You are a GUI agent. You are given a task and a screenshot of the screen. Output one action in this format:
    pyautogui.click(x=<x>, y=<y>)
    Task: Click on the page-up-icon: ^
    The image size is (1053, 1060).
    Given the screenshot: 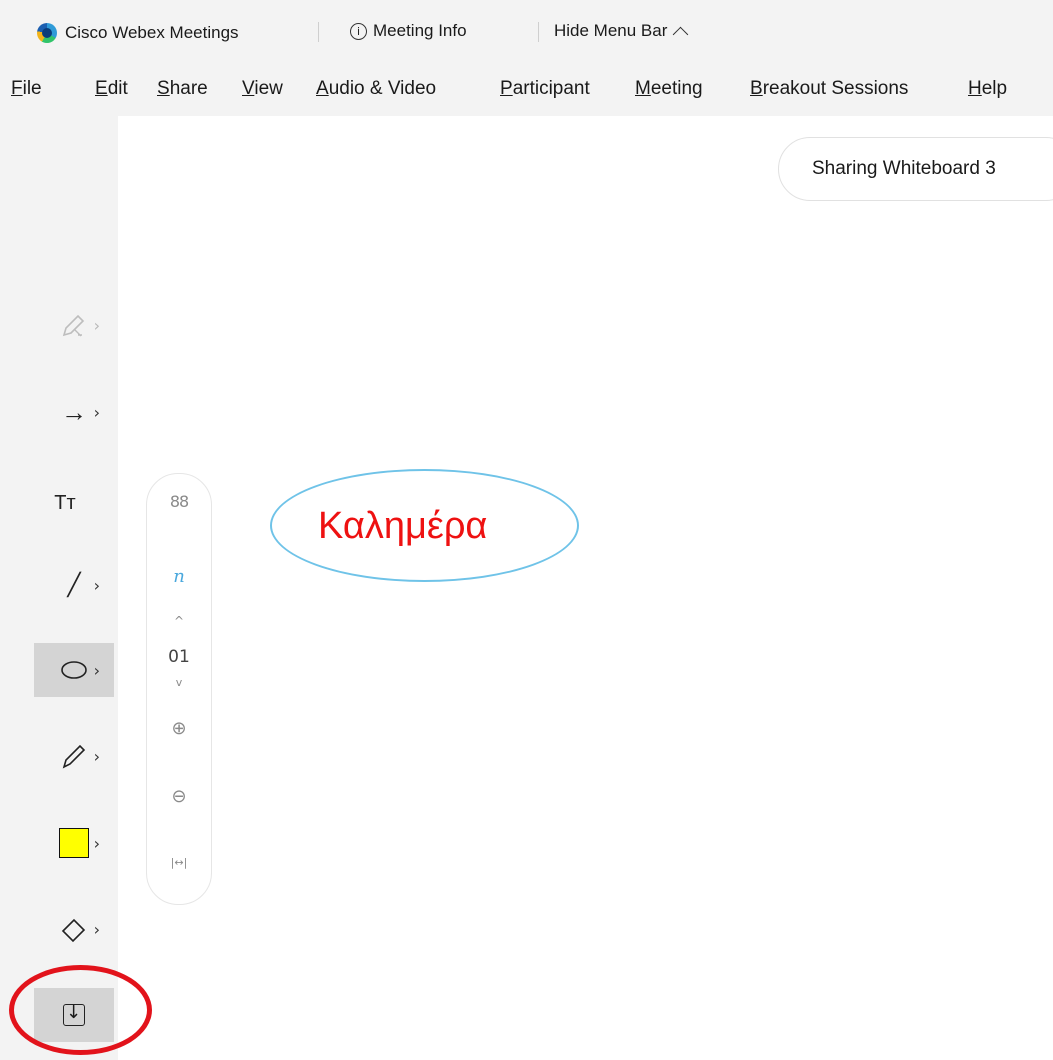 What is the action you would take?
    pyautogui.click(x=179, y=621)
    